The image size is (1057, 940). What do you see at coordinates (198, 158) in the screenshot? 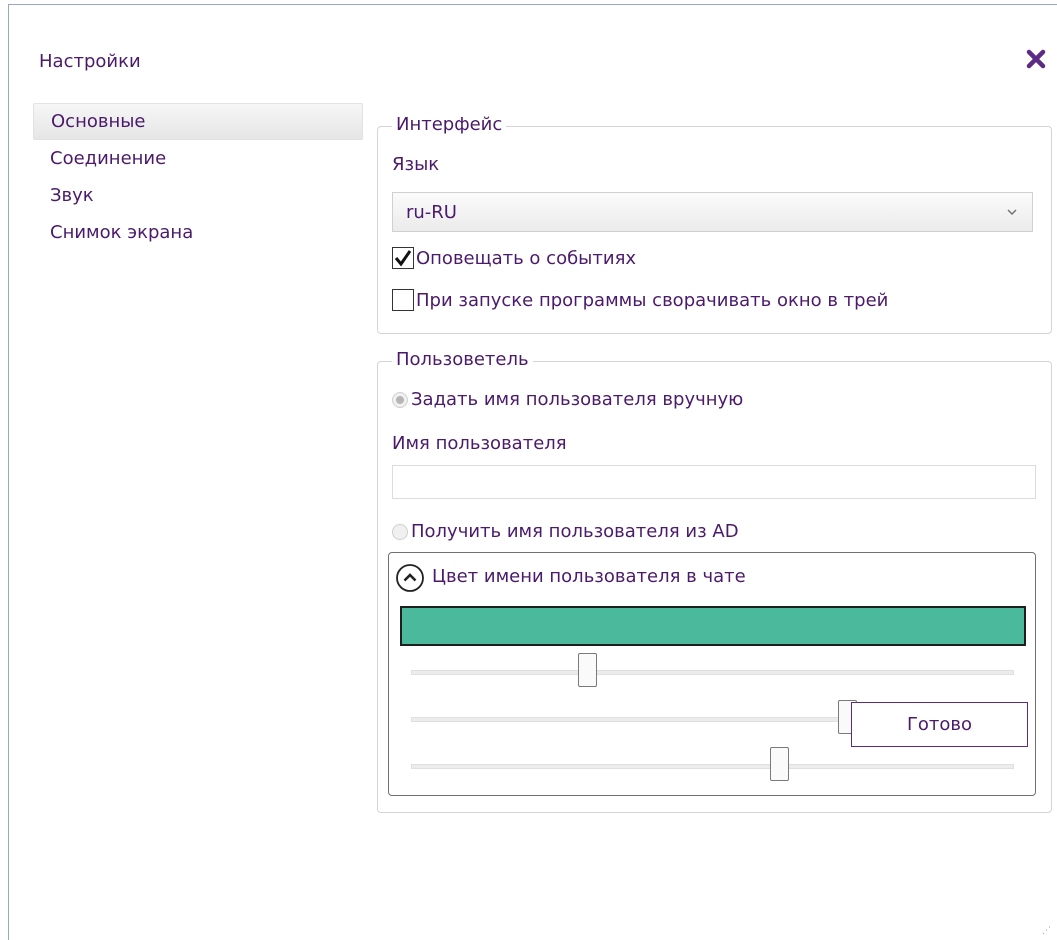
I see `nav-item-connection: Соединение` at bounding box center [198, 158].